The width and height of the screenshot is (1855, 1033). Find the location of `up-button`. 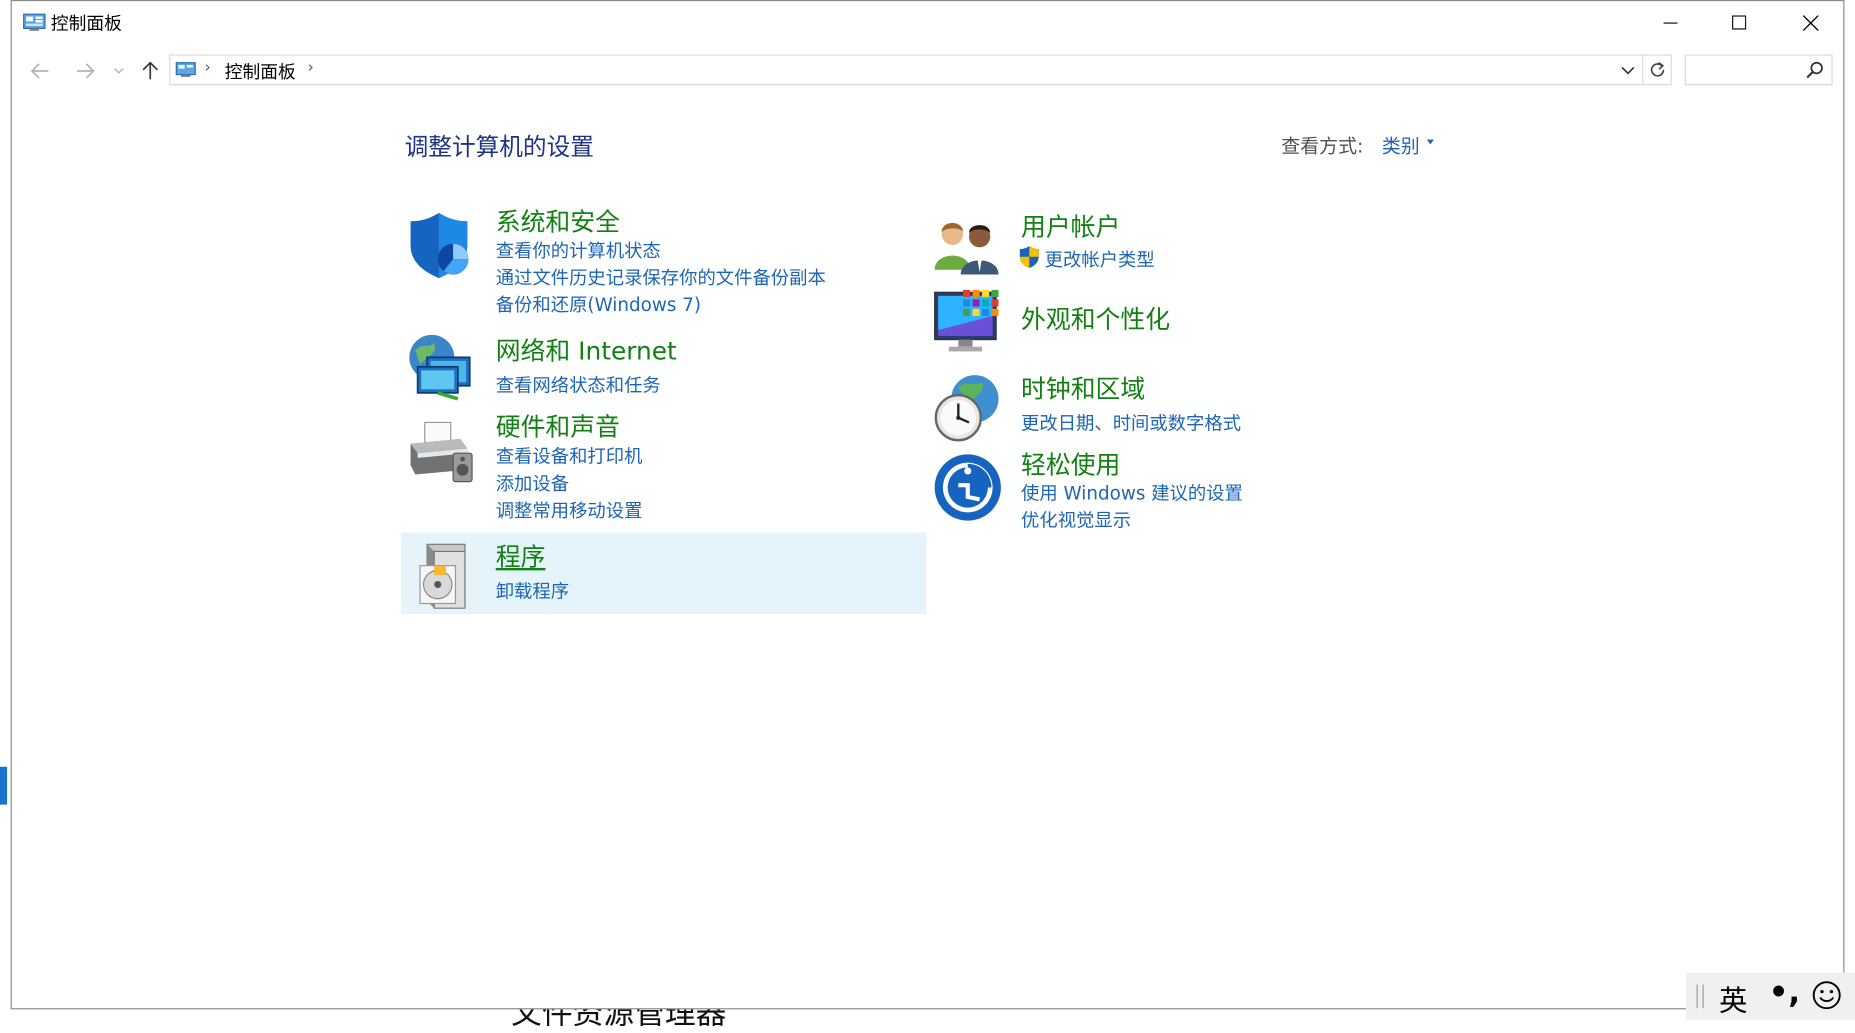

up-button is located at coordinates (150, 71).